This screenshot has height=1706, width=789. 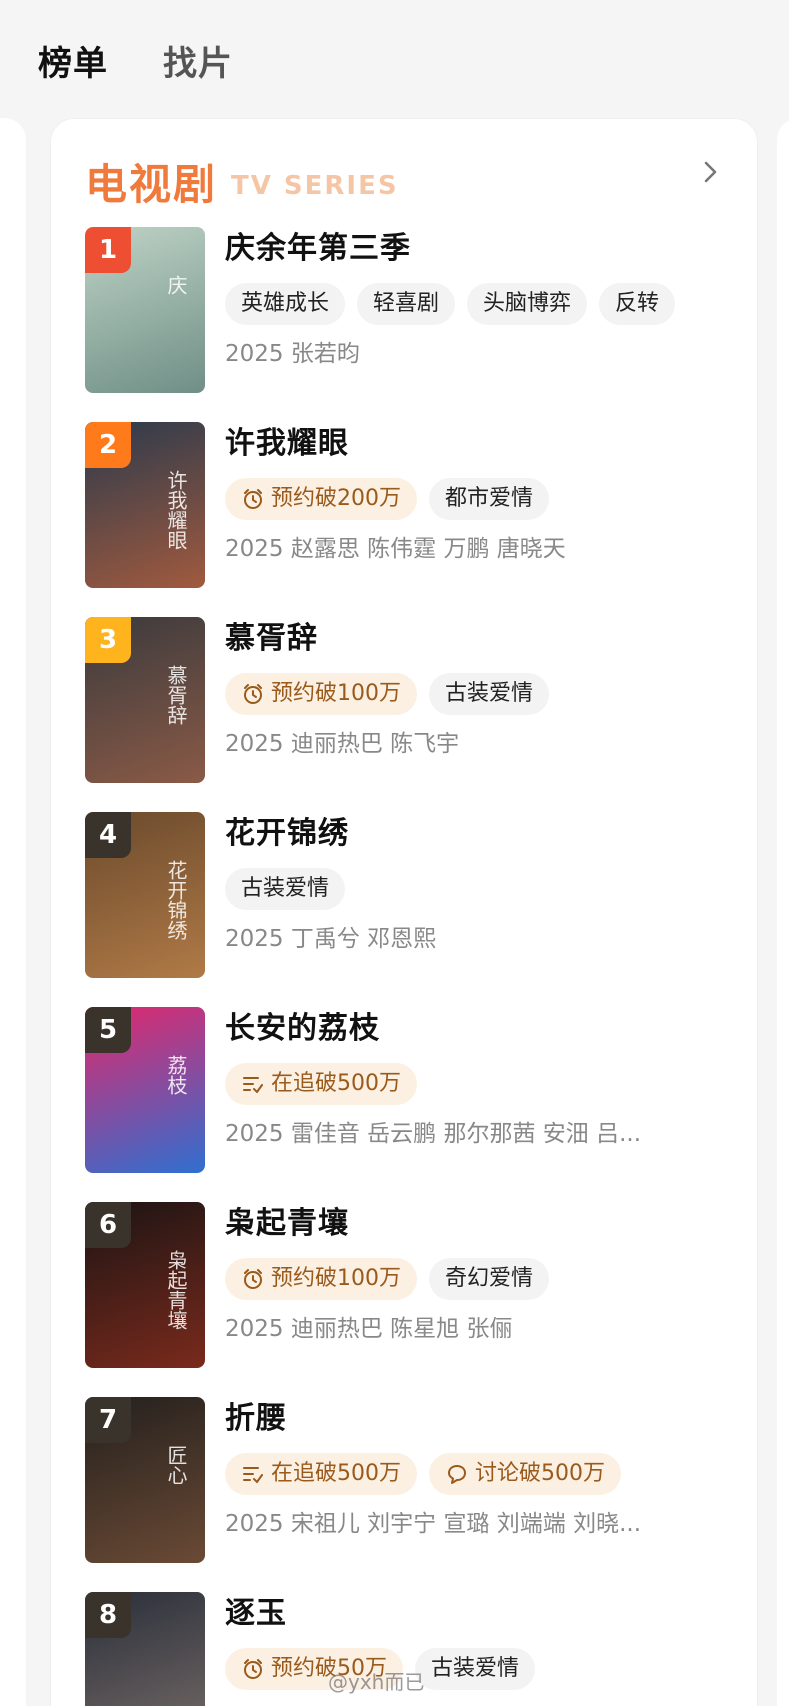 What do you see at coordinates (108, 835) in the screenshot?
I see `rank-badge: 4` at bounding box center [108, 835].